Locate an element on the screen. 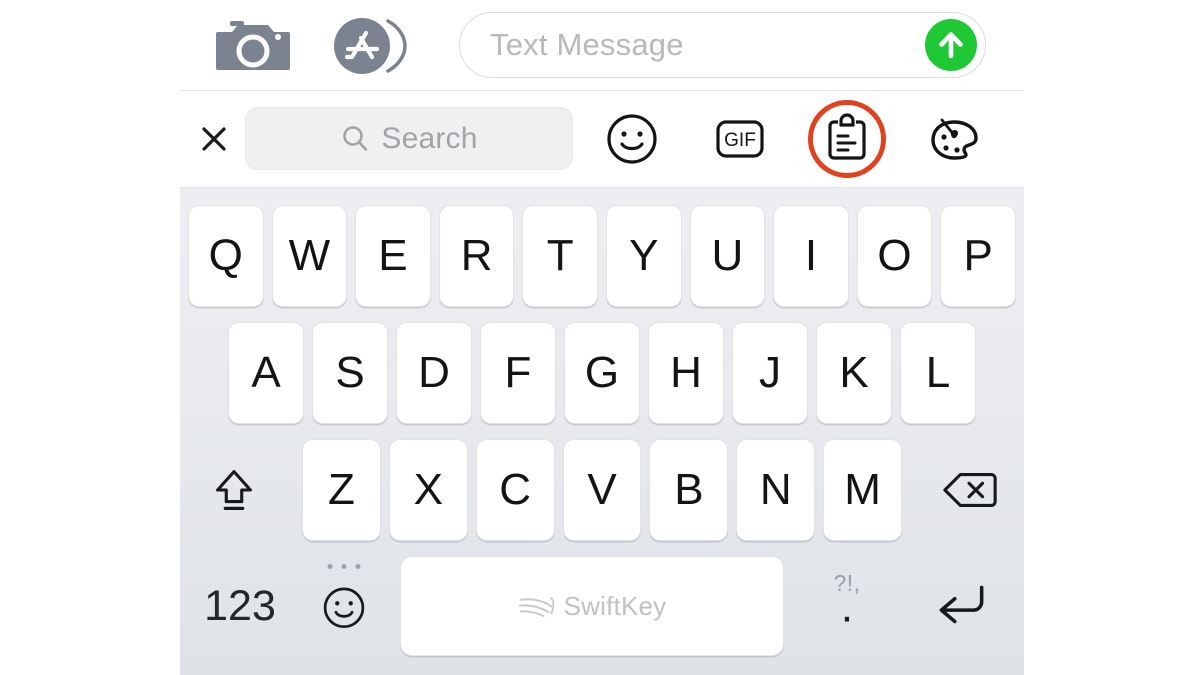  search-input: Search is located at coordinates (409, 138).